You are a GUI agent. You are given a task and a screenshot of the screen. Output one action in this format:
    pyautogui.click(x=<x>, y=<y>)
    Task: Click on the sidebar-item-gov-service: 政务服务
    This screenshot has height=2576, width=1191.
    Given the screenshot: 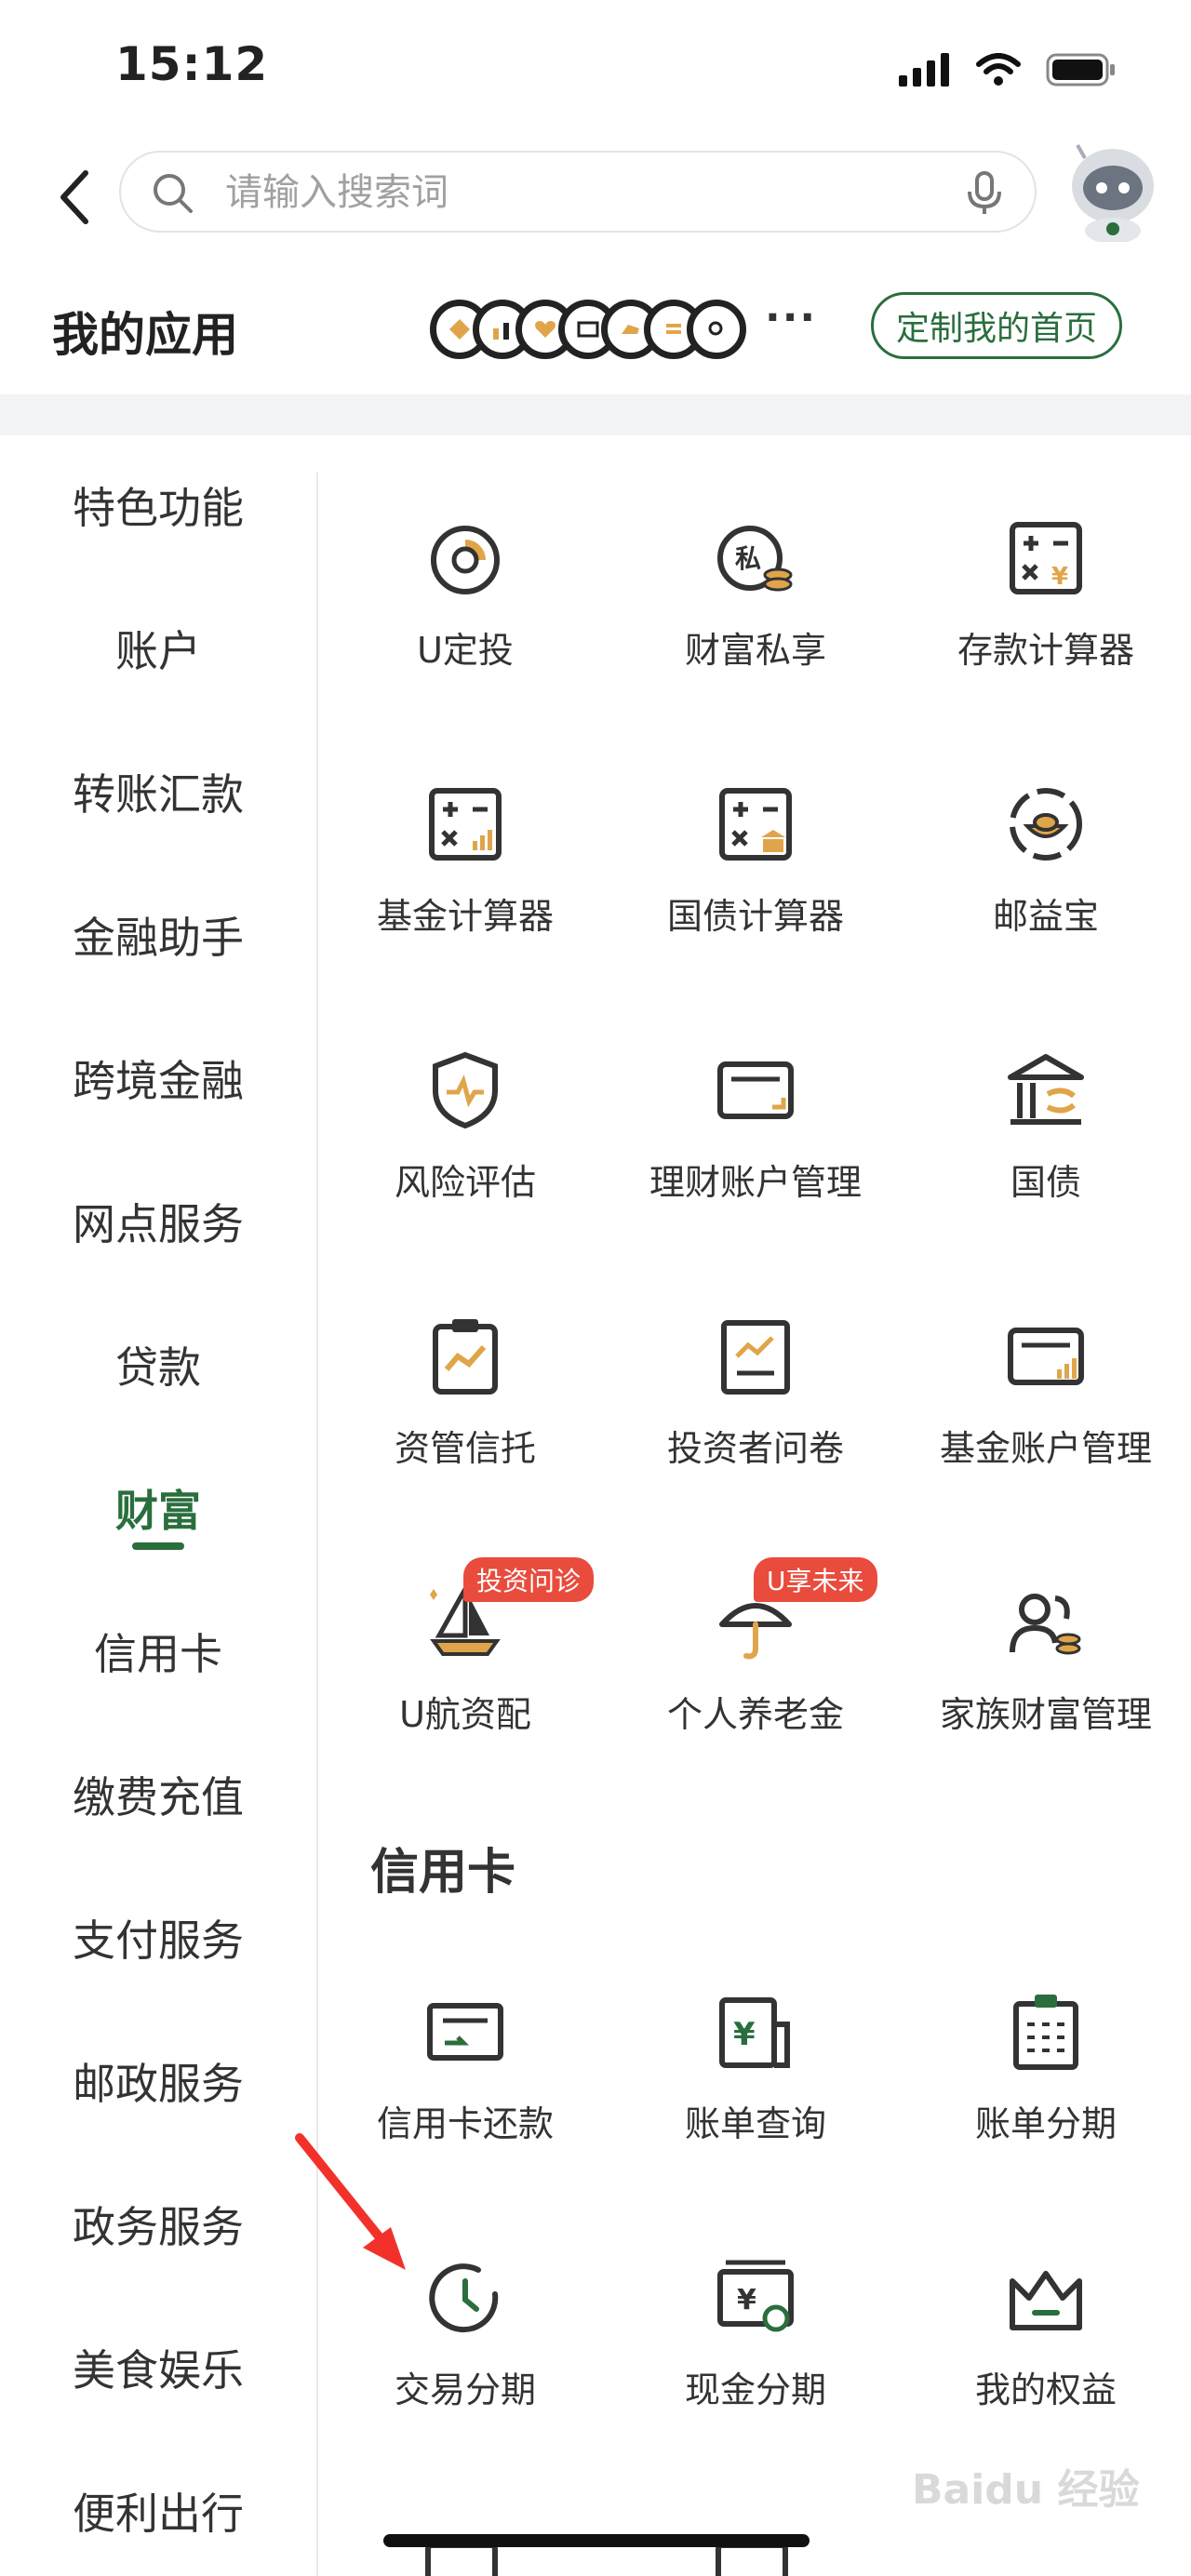 What is the action you would take?
    pyautogui.click(x=158, y=2224)
    